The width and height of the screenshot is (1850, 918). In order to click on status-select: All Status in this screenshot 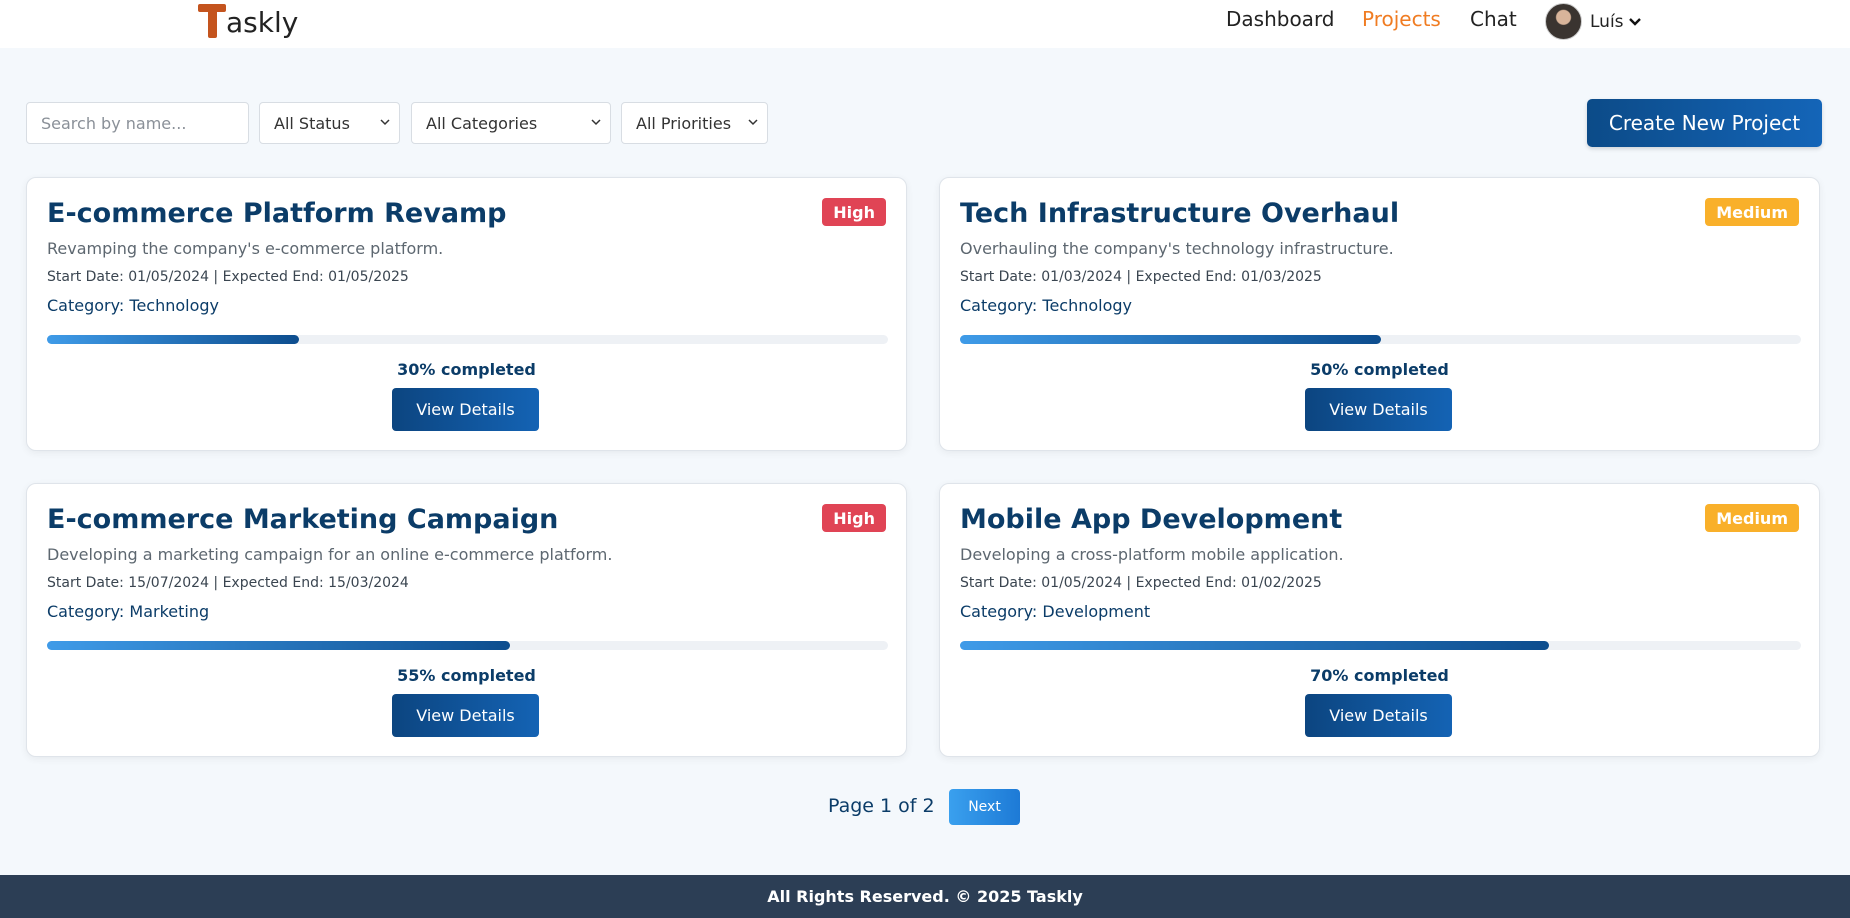, I will do `click(329, 123)`.